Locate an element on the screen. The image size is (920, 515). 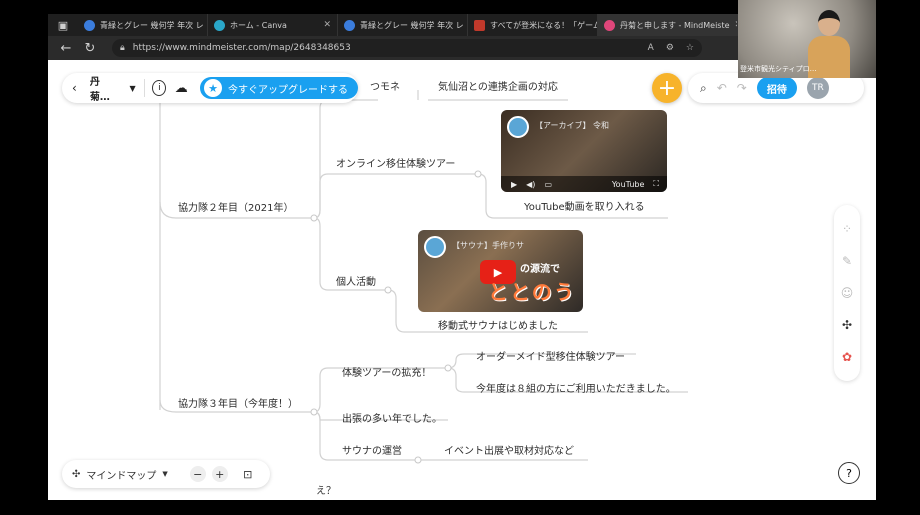
video-title: 【アーカイブ】 令和 is located at coordinates (572, 125).